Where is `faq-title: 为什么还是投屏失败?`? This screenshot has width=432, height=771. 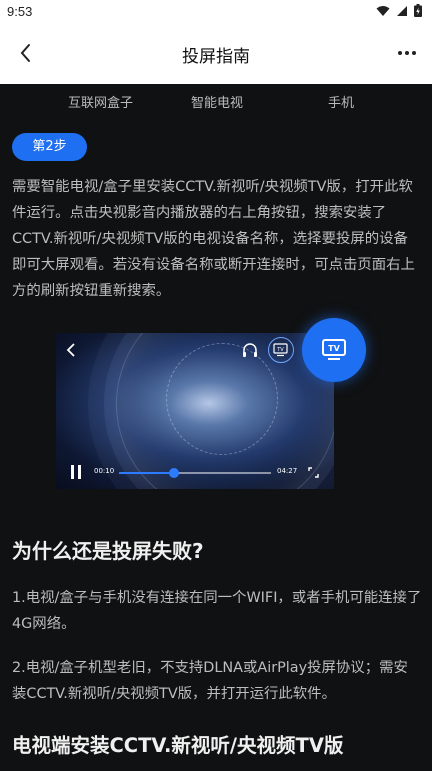 faq-title: 为什么还是投屏失败? is located at coordinates (108, 551).